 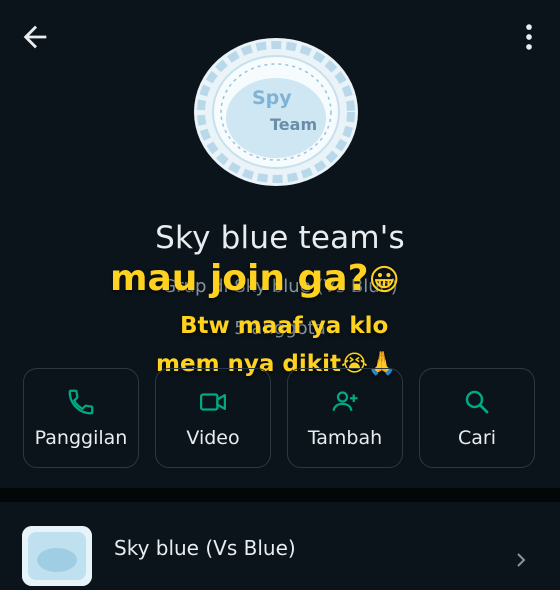 What do you see at coordinates (81, 418) in the screenshot?
I see `call-button: Panggilan` at bounding box center [81, 418].